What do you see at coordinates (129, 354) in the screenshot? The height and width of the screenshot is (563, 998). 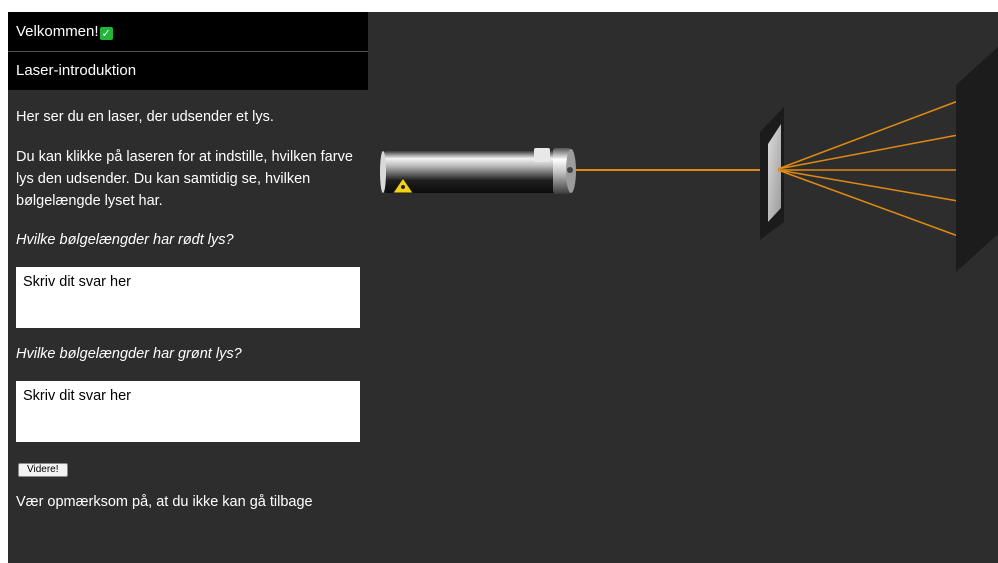 I see `question-green-light: Hvilke bølgelængder har grønt lys?` at bounding box center [129, 354].